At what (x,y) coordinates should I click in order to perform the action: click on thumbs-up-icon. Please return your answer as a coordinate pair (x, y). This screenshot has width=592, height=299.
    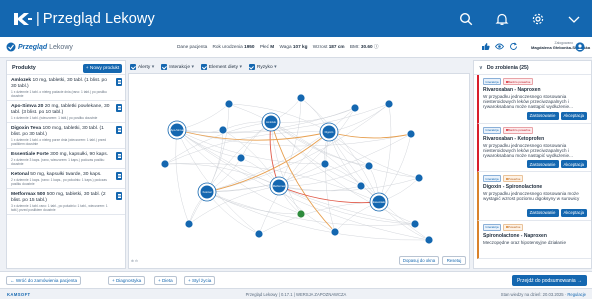
    Looking at the image, I should click on (485, 46).